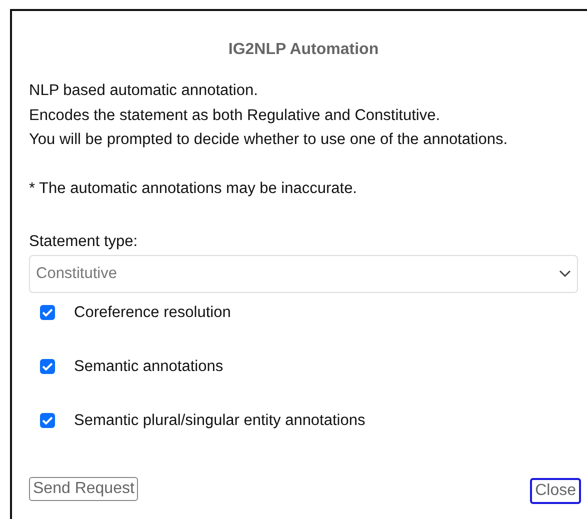 The height and width of the screenshot is (519, 587). What do you see at coordinates (235, 116) in the screenshot?
I see `description-text: Encodes the statement as both Regulative and Constitutive.` at bounding box center [235, 116].